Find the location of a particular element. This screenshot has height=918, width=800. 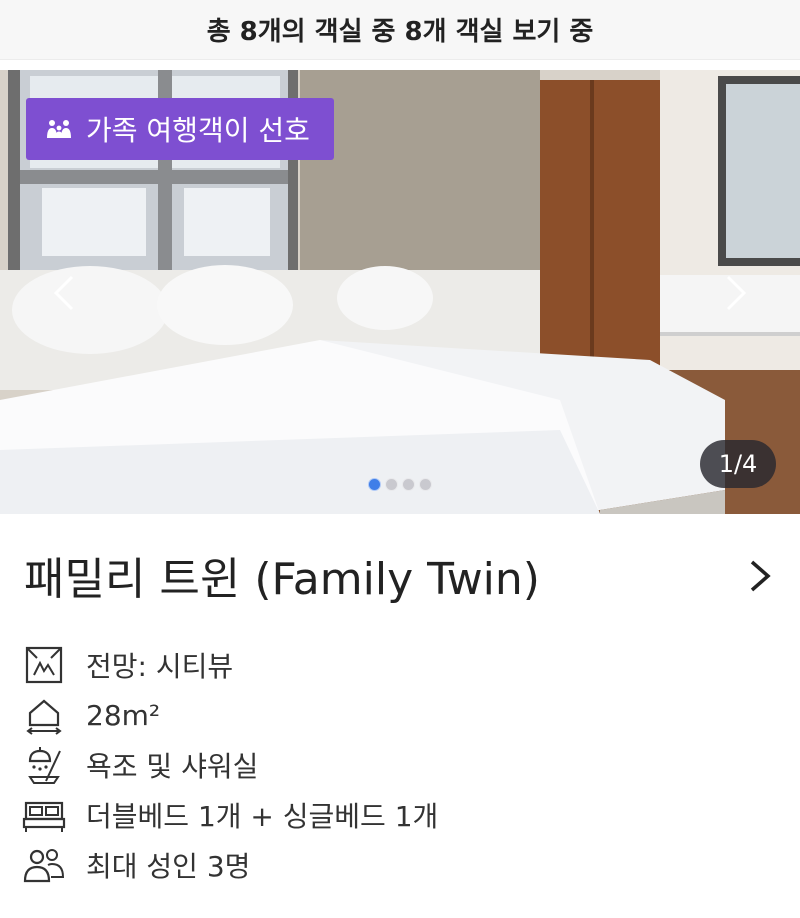

next-photo-button is located at coordinates (736, 293).